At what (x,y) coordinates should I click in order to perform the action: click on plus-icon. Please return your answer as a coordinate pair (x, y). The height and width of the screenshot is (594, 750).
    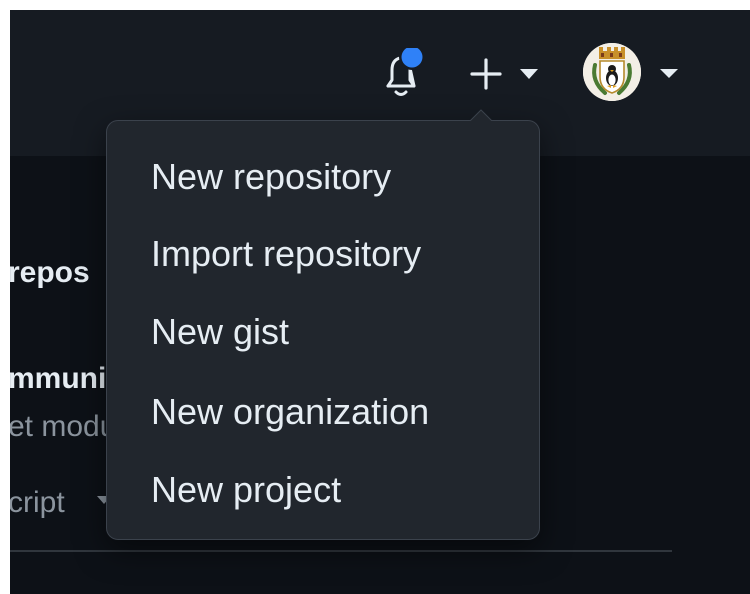
    Looking at the image, I should click on (486, 74).